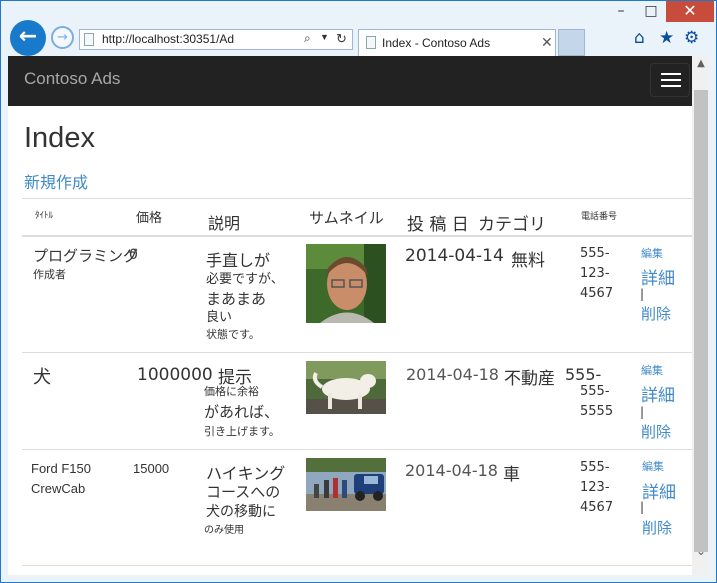 This screenshot has width=717, height=583. Describe the element at coordinates (529, 379) in the screenshot. I see `row-category: 不動産` at that location.